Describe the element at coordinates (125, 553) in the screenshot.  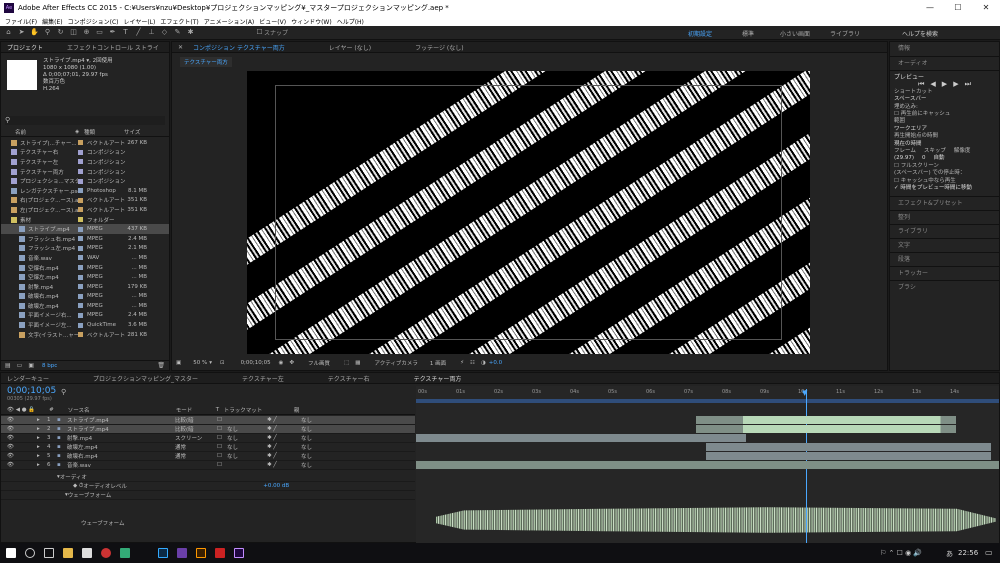
I see `app-icon` at that location.